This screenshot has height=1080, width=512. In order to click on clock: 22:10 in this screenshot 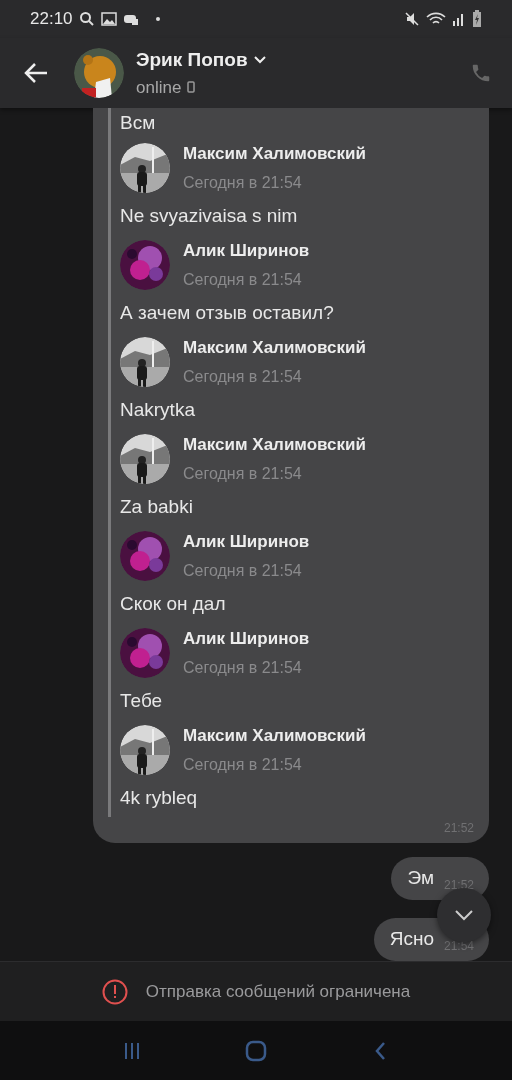, I will do `click(51, 19)`.